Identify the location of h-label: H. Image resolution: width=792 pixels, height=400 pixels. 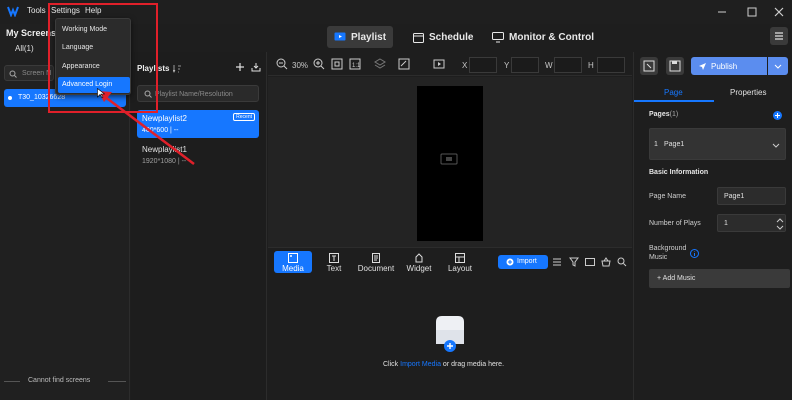
(591, 65).